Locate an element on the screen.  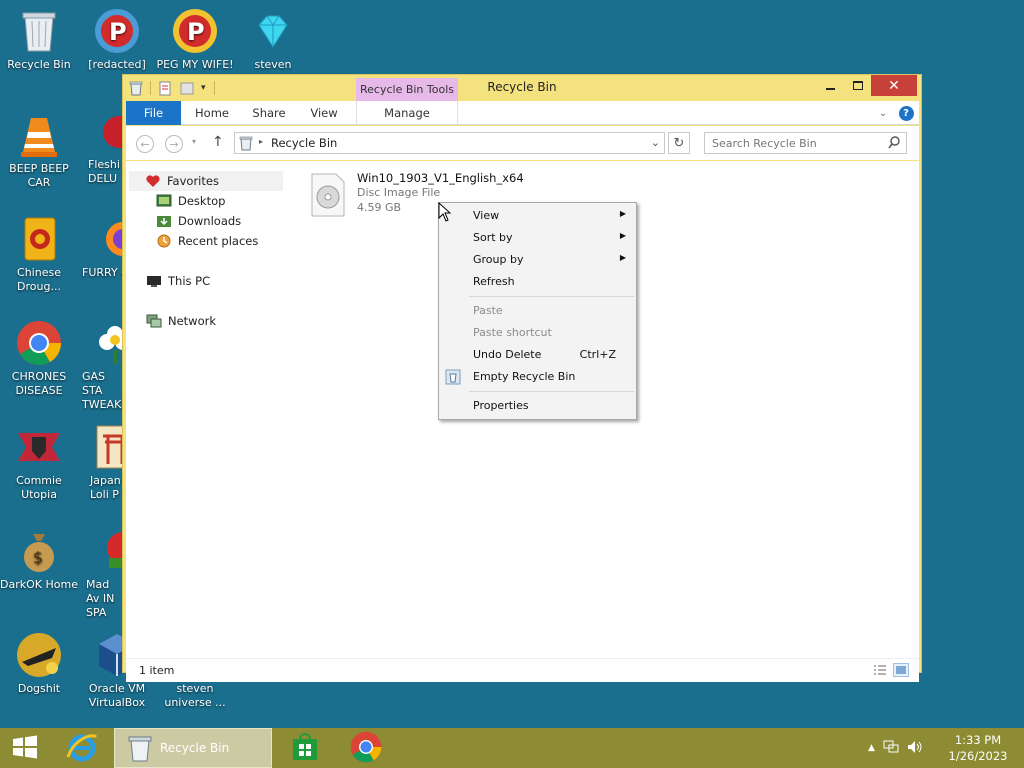
nav-item-this-pc: This PC is located at coordinates (178, 281).